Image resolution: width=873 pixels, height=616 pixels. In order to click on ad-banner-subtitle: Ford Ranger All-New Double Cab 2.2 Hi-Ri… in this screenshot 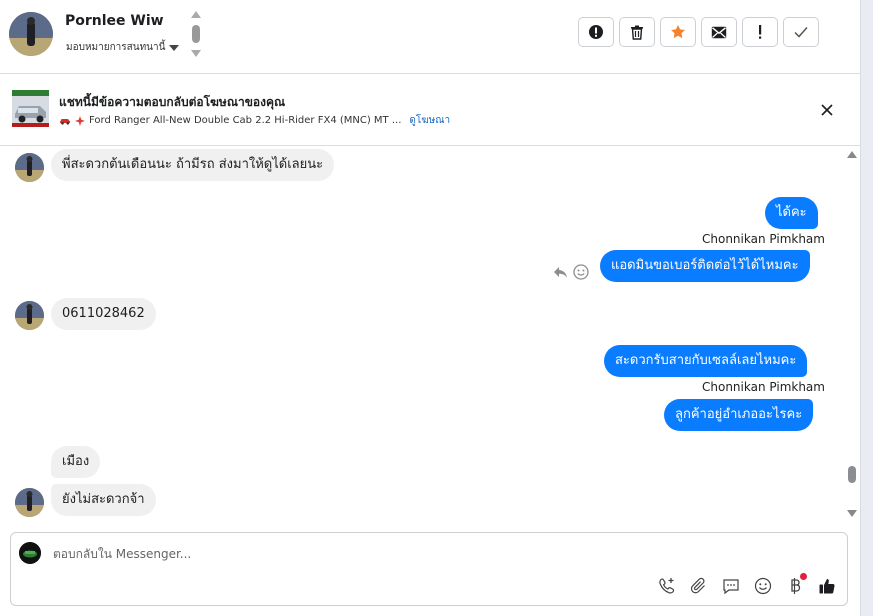, I will do `click(254, 120)`.